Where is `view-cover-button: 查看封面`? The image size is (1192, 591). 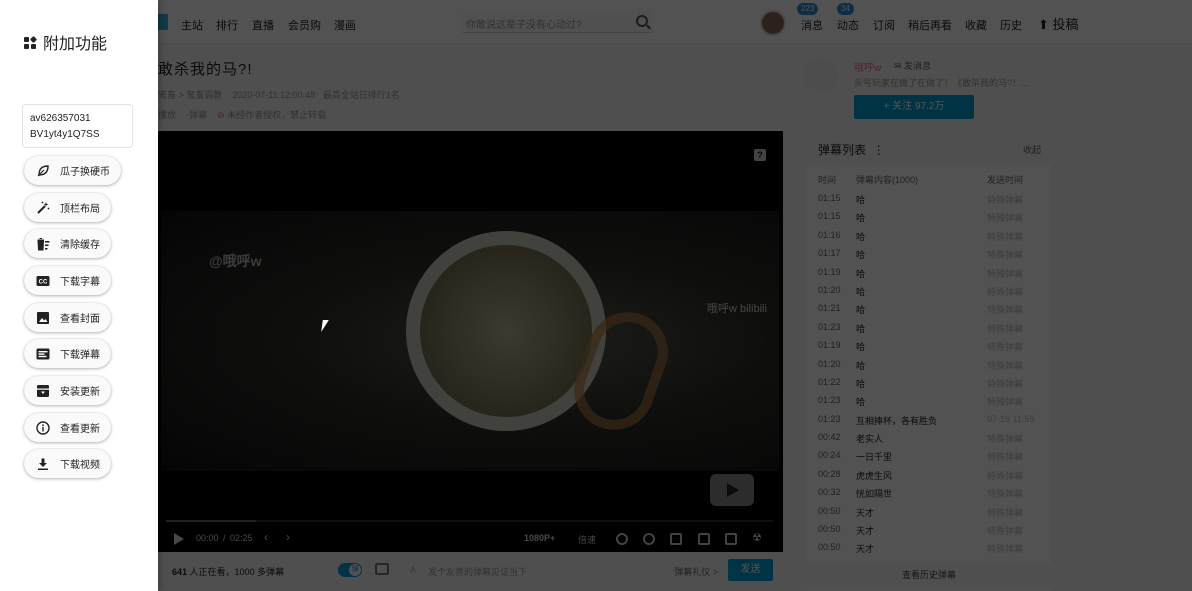
view-cover-button: 查看封面 is located at coordinates (67, 317).